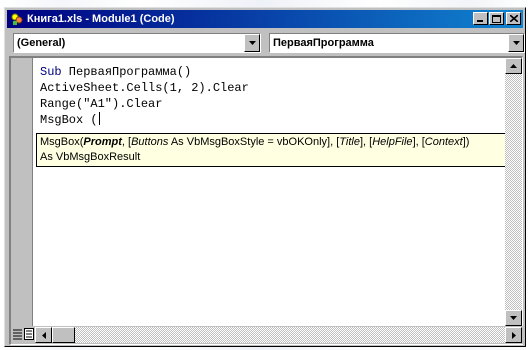 Image resolution: width=528 pixels, height=350 pixels. I want to click on window-title: Книга1.xls - Module1 (Code), so click(101, 19).